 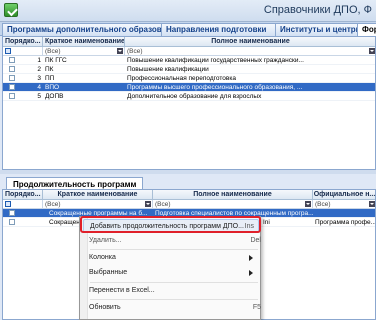 I want to click on highlight-frame, so click(x=170, y=224).